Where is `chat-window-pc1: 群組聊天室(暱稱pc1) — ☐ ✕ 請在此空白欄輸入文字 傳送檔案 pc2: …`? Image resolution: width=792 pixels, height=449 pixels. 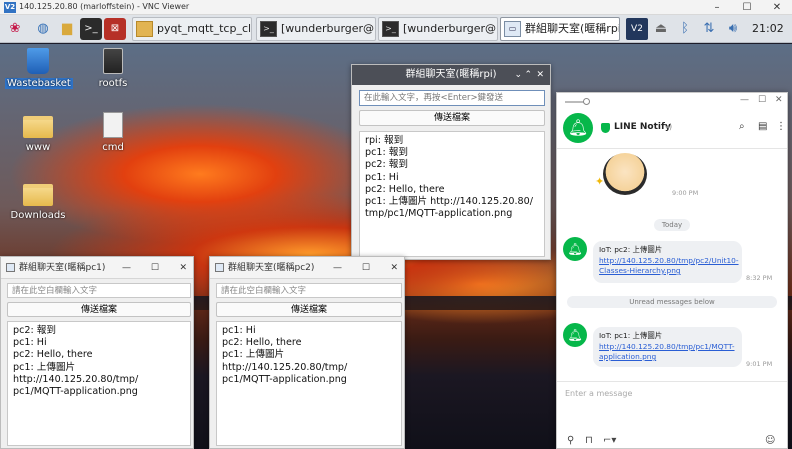 chat-window-pc1: 群組聊天室(暱稱pc1) — ☐ ✕ 請在此空白欄輸入文字 傳送檔案 pc2: … is located at coordinates (97, 352).